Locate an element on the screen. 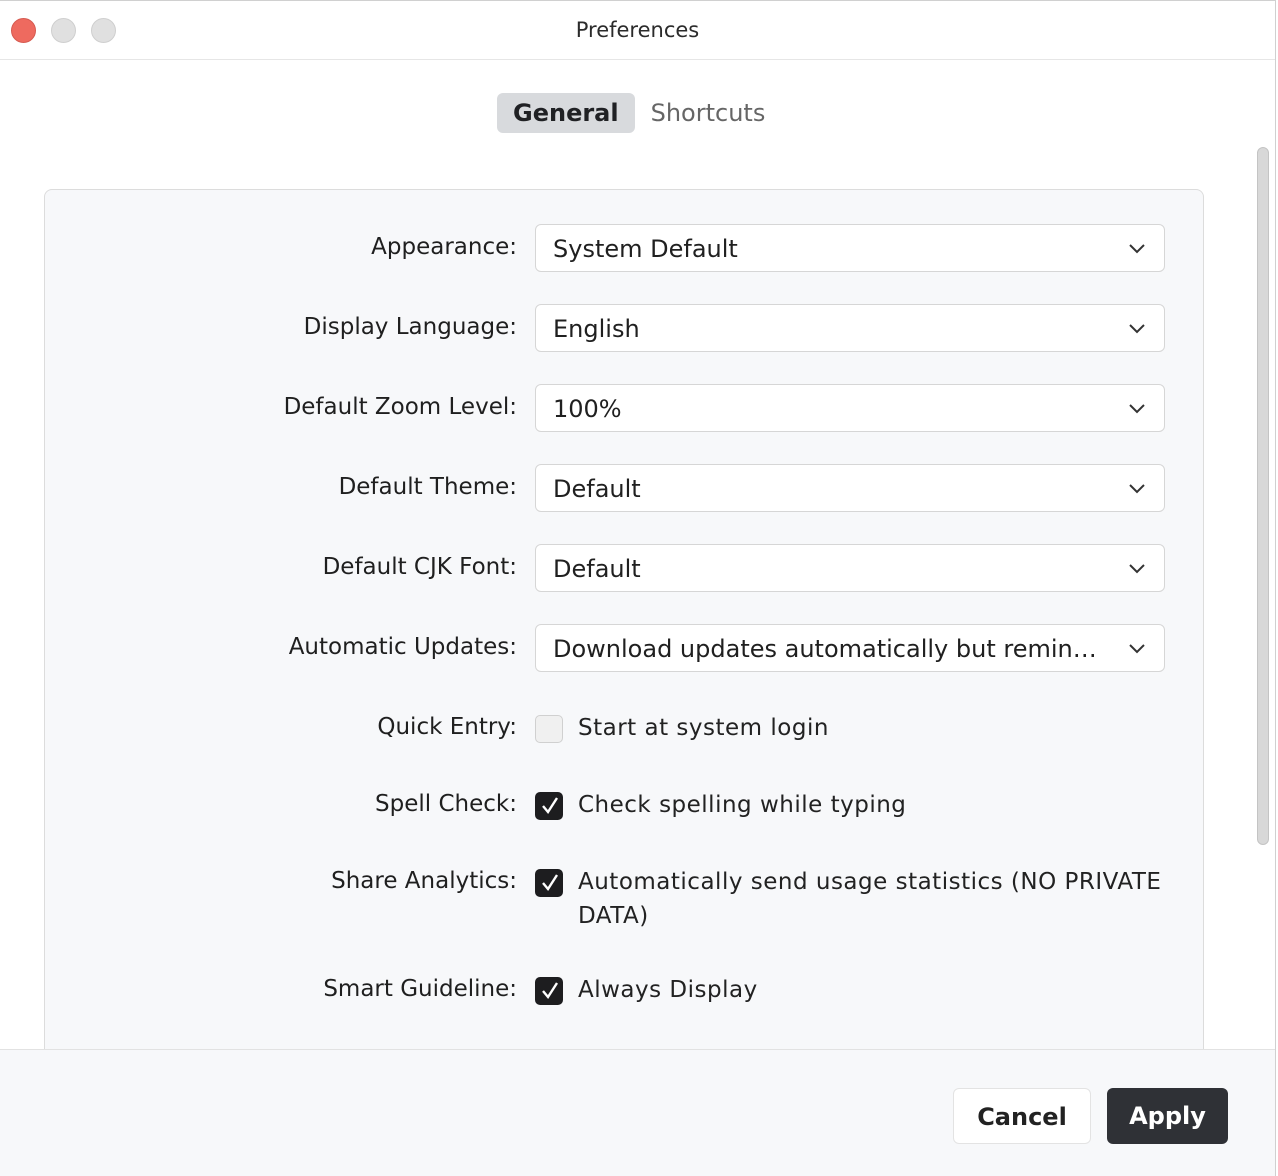 This screenshot has width=1278, height=1176. window-title: Preferences is located at coordinates (637, 30).